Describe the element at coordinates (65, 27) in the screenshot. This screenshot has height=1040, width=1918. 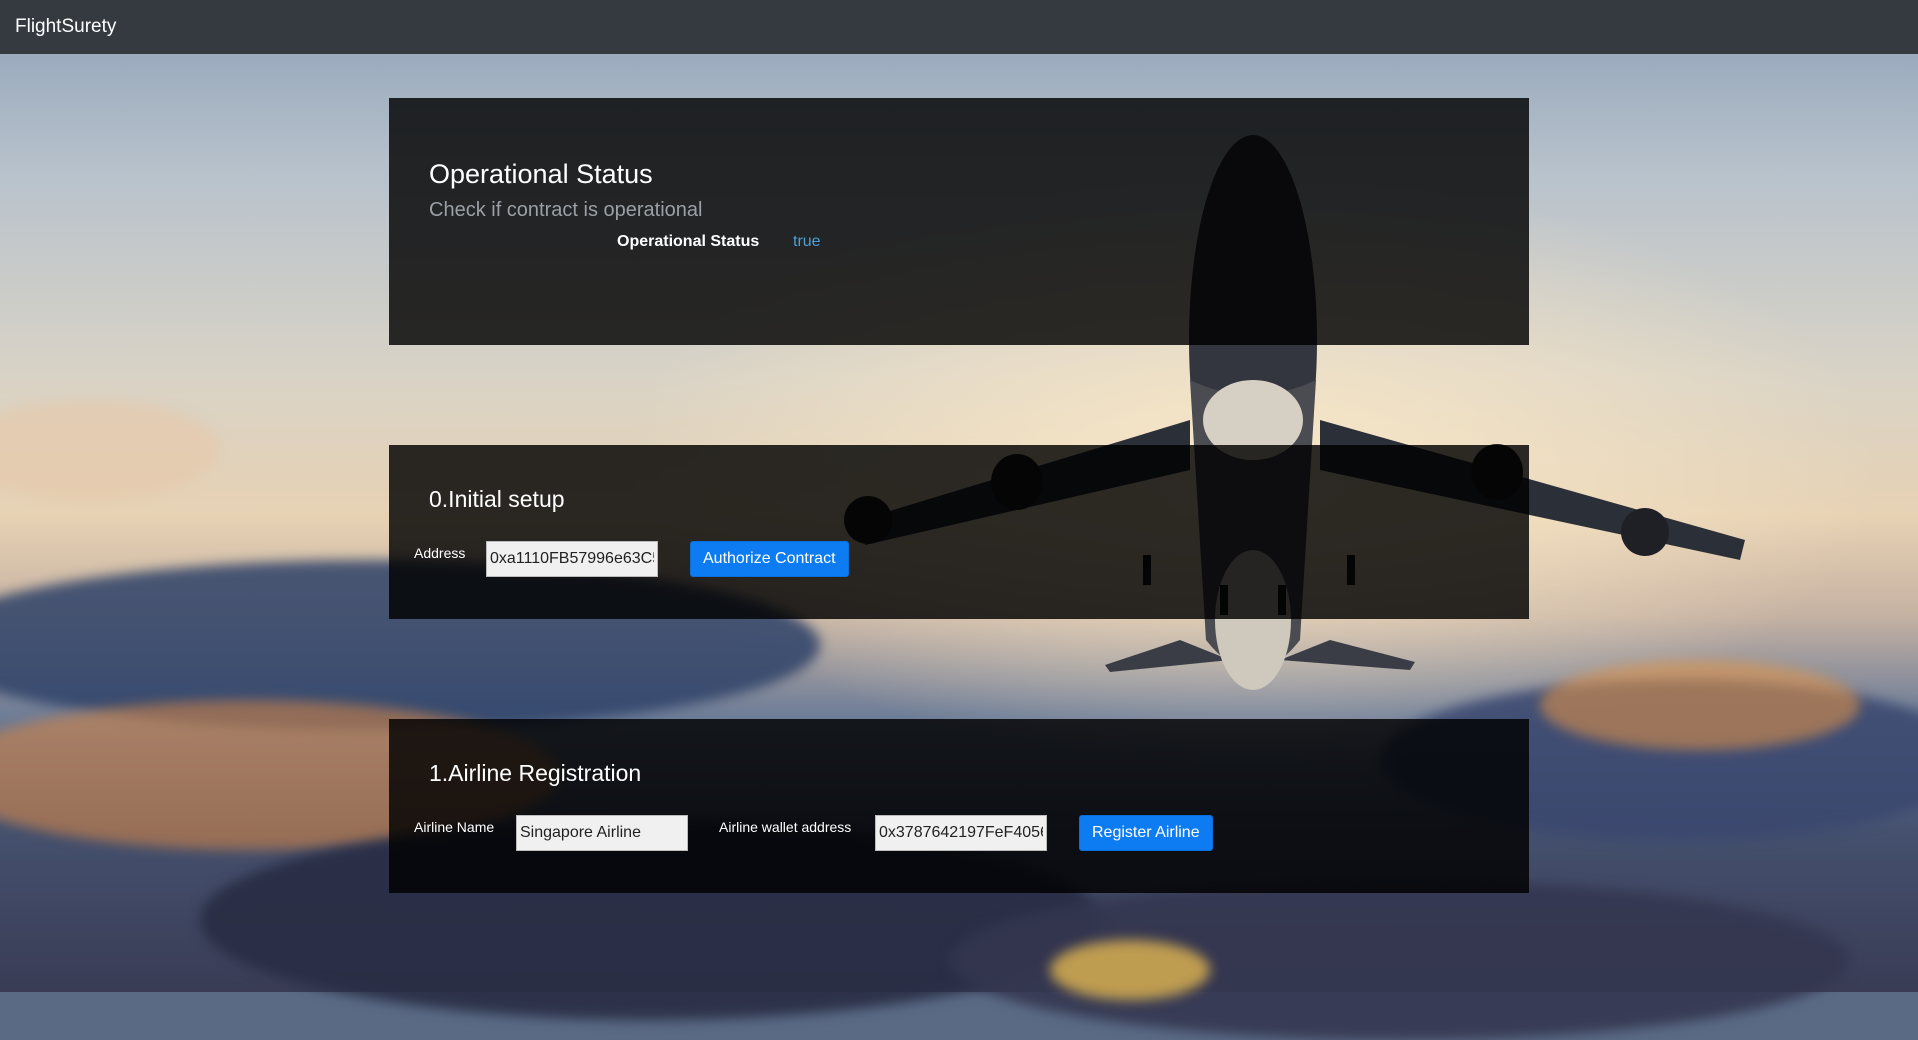
I see `brand-link: FlightSurety` at that location.